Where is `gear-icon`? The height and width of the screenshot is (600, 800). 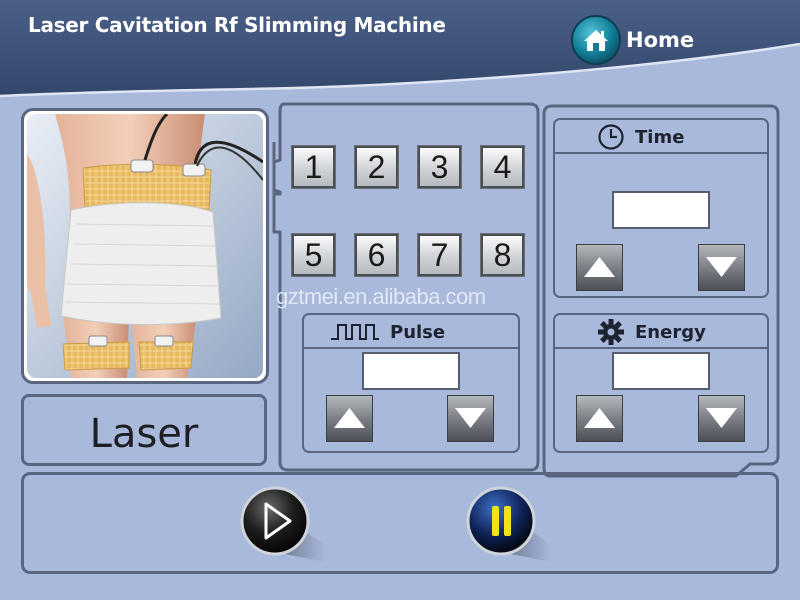
gear-icon is located at coordinates (611, 332).